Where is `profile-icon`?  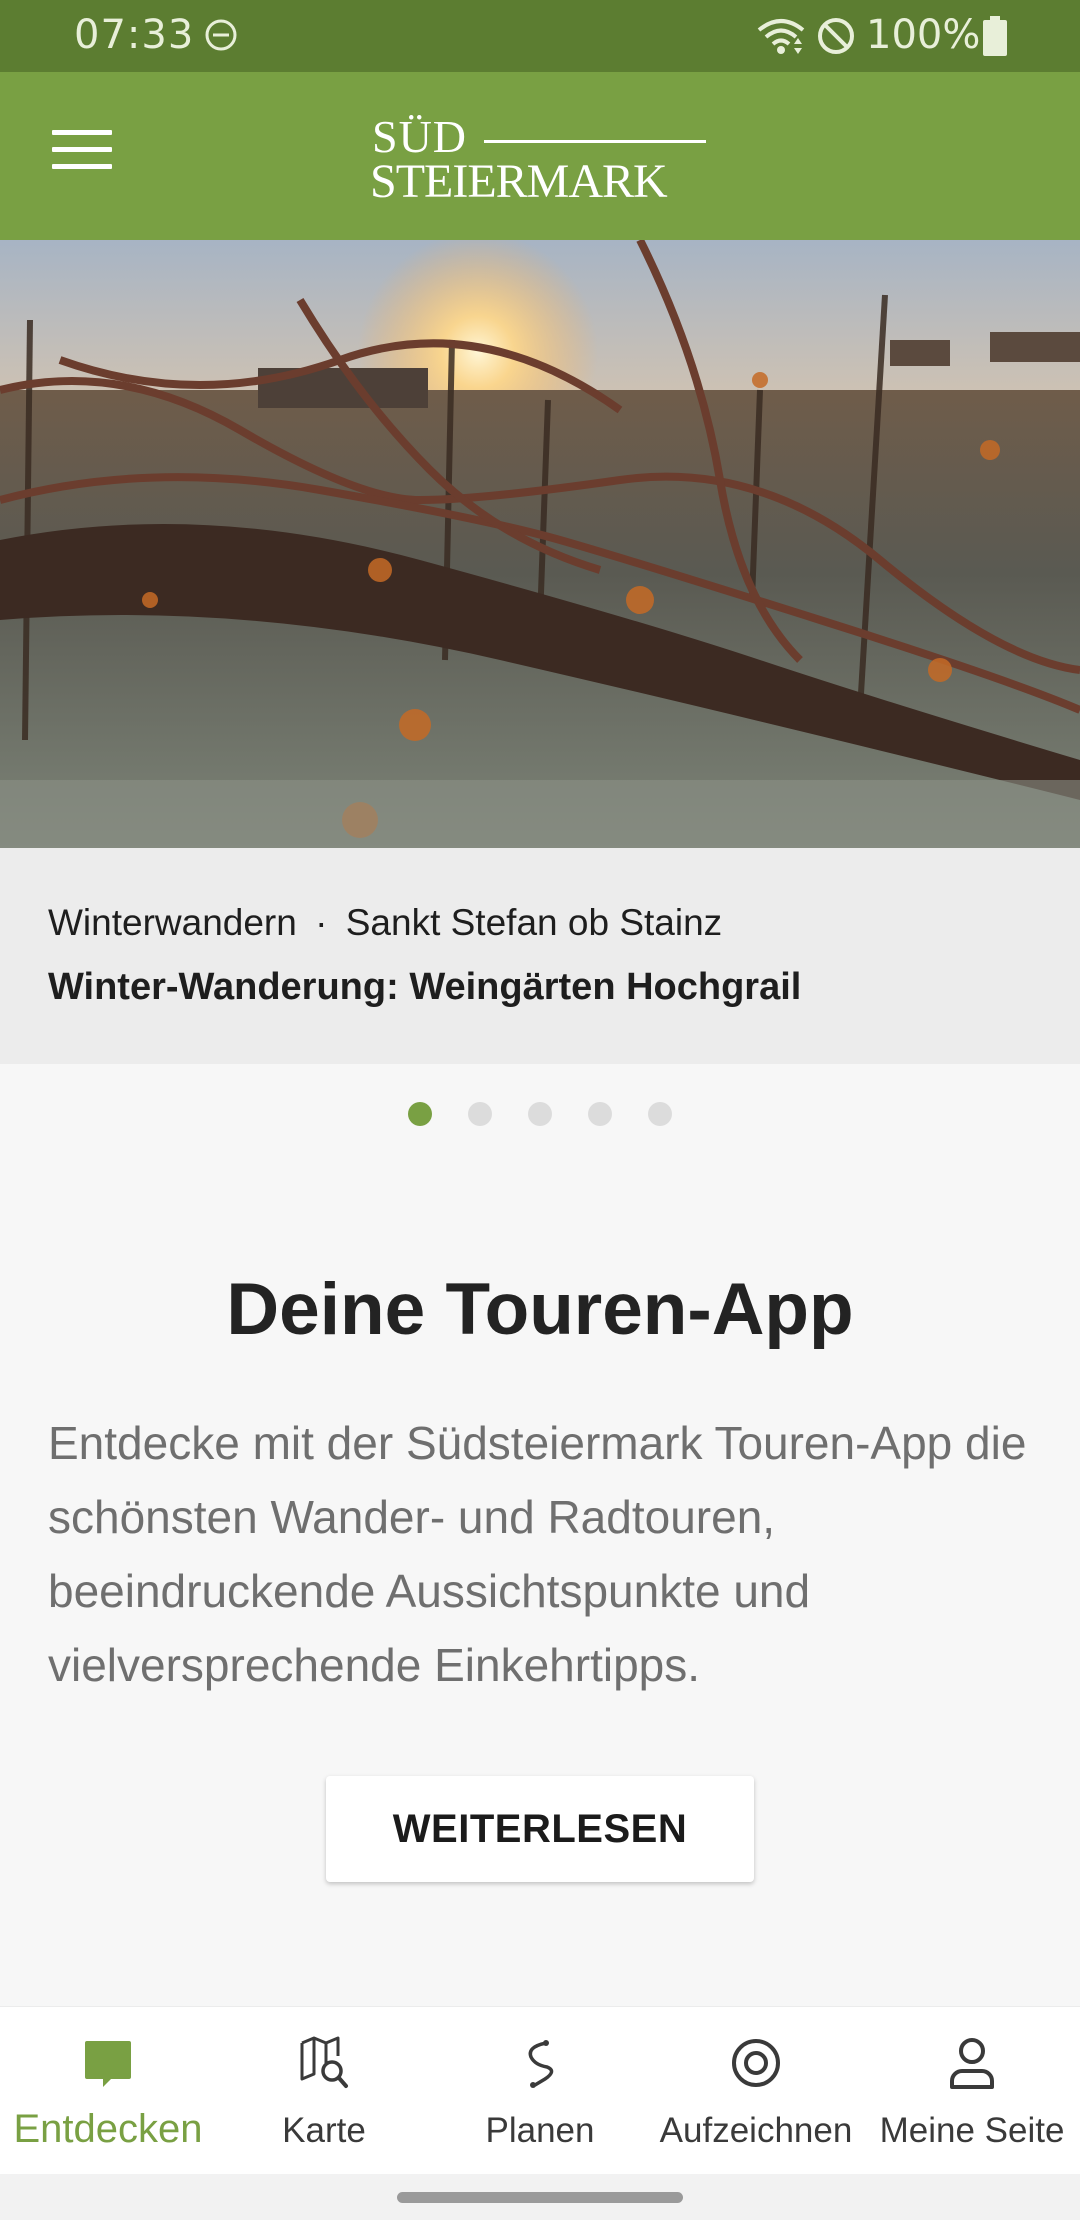
profile-icon is located at coordinates (972, 2063).